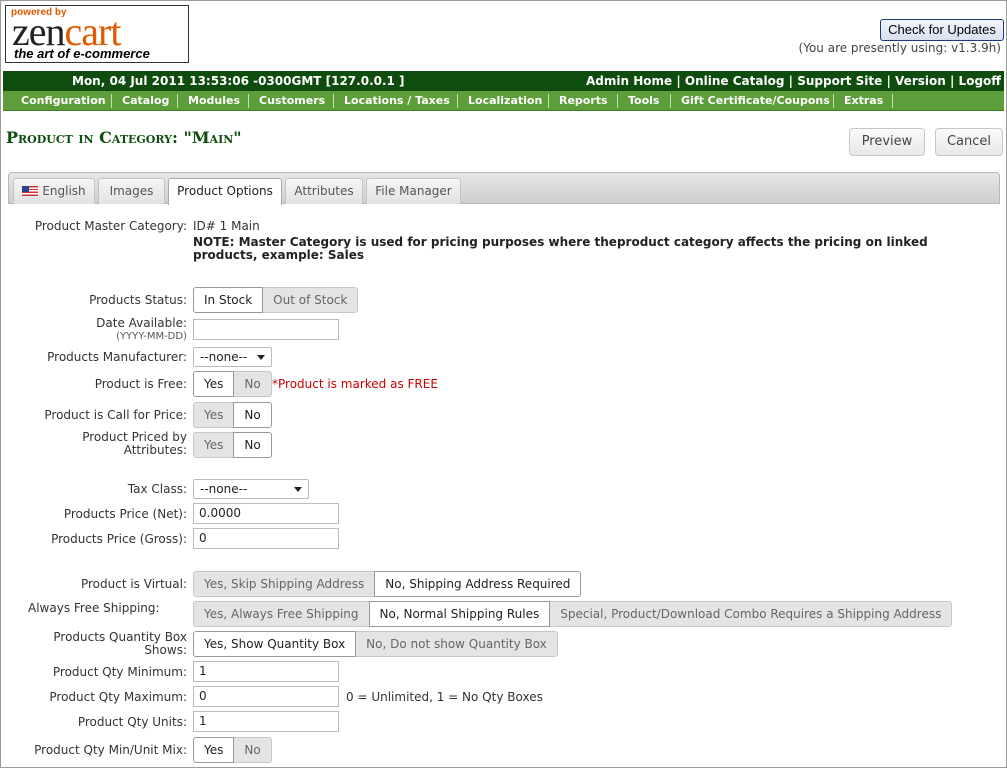  I want to click on menu-modules: Modules, so click(214, 100).